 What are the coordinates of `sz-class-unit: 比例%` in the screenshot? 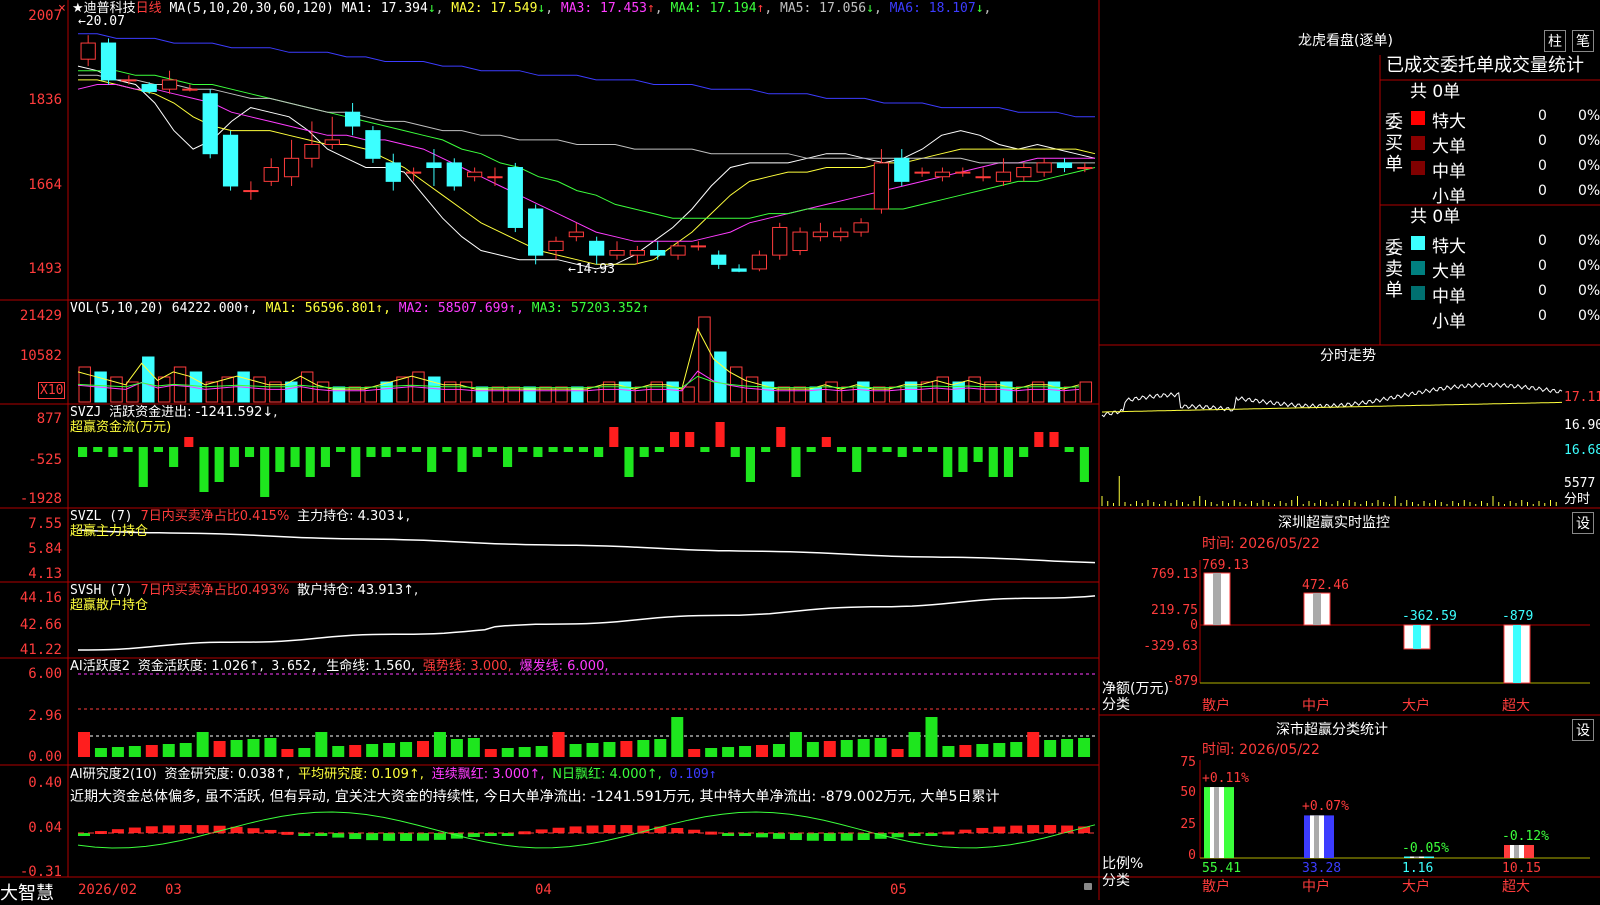 It's located at (1123, 864).